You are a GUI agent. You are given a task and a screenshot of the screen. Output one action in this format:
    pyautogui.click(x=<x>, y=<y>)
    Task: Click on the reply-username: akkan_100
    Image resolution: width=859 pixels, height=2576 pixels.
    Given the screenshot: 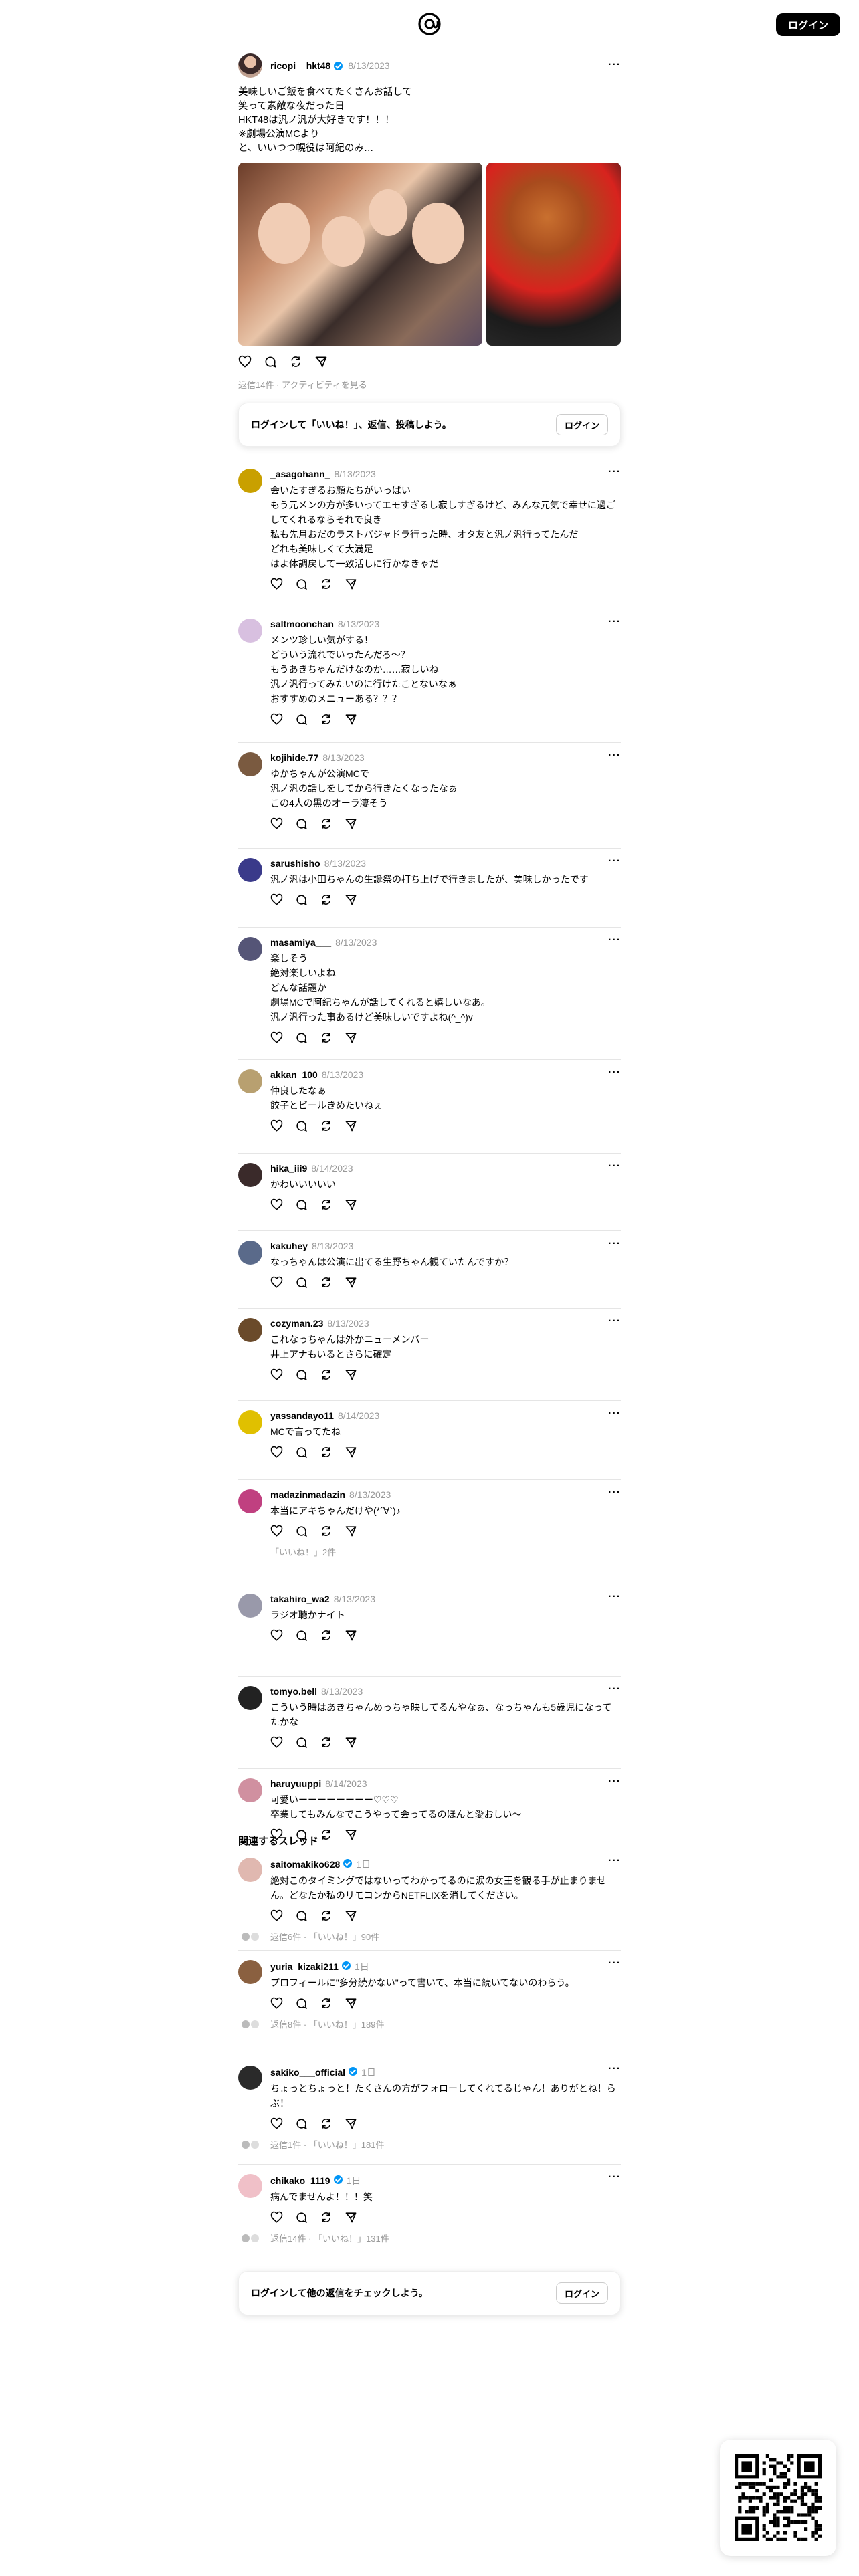 What is the action you would take?
    pyautogui.click(x=294, y=1075)
    